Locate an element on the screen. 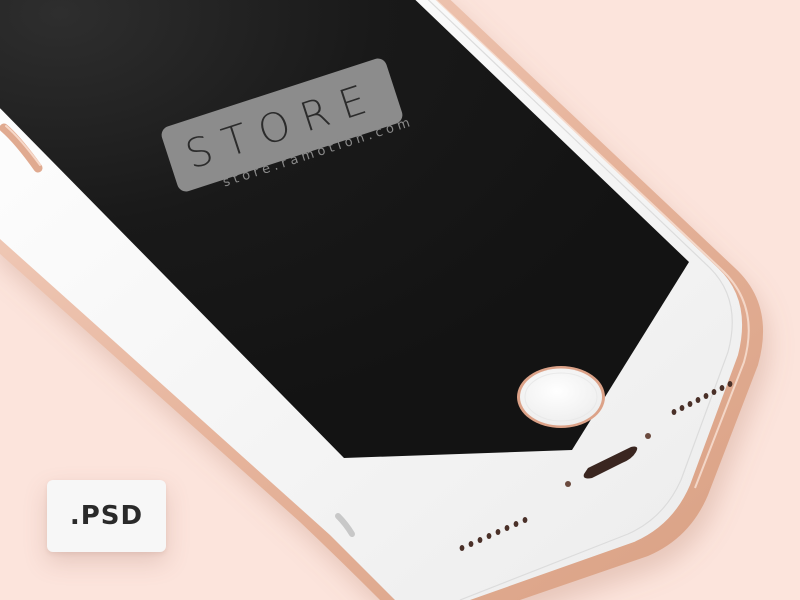 The image size is (800, 600). home-button-icon is located at coordinates (561, 397).